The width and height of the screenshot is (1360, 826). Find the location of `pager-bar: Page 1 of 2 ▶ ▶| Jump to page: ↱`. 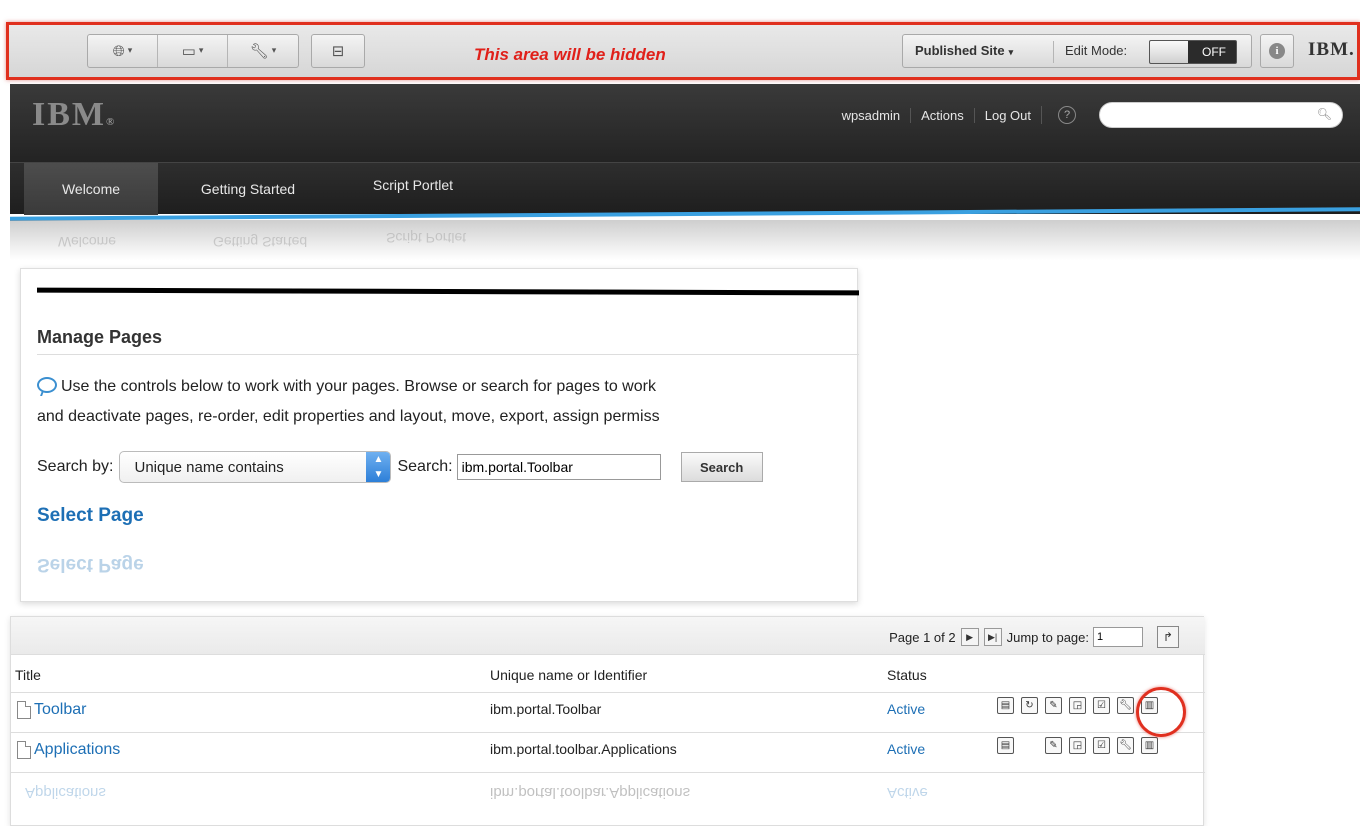

pager-bar: Page 1 of 2 ▶ ▶| Jump to page: ↱ is located at coordinates (608, 636).